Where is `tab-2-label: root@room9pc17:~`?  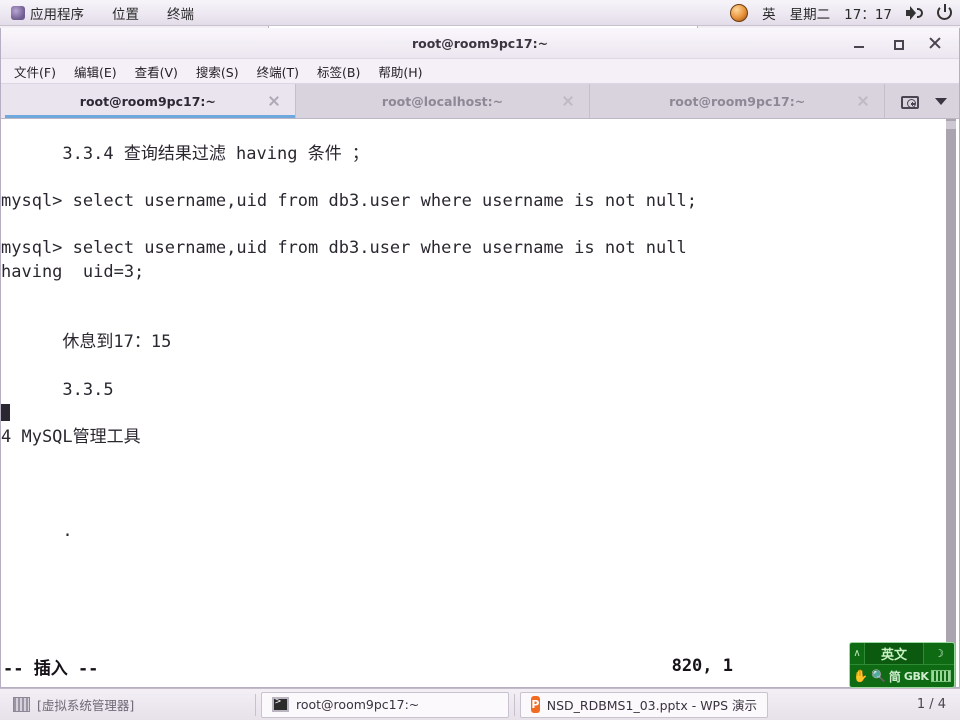 tab-2-label: root@room9pc17:~ is located at coordinates (737, 101).